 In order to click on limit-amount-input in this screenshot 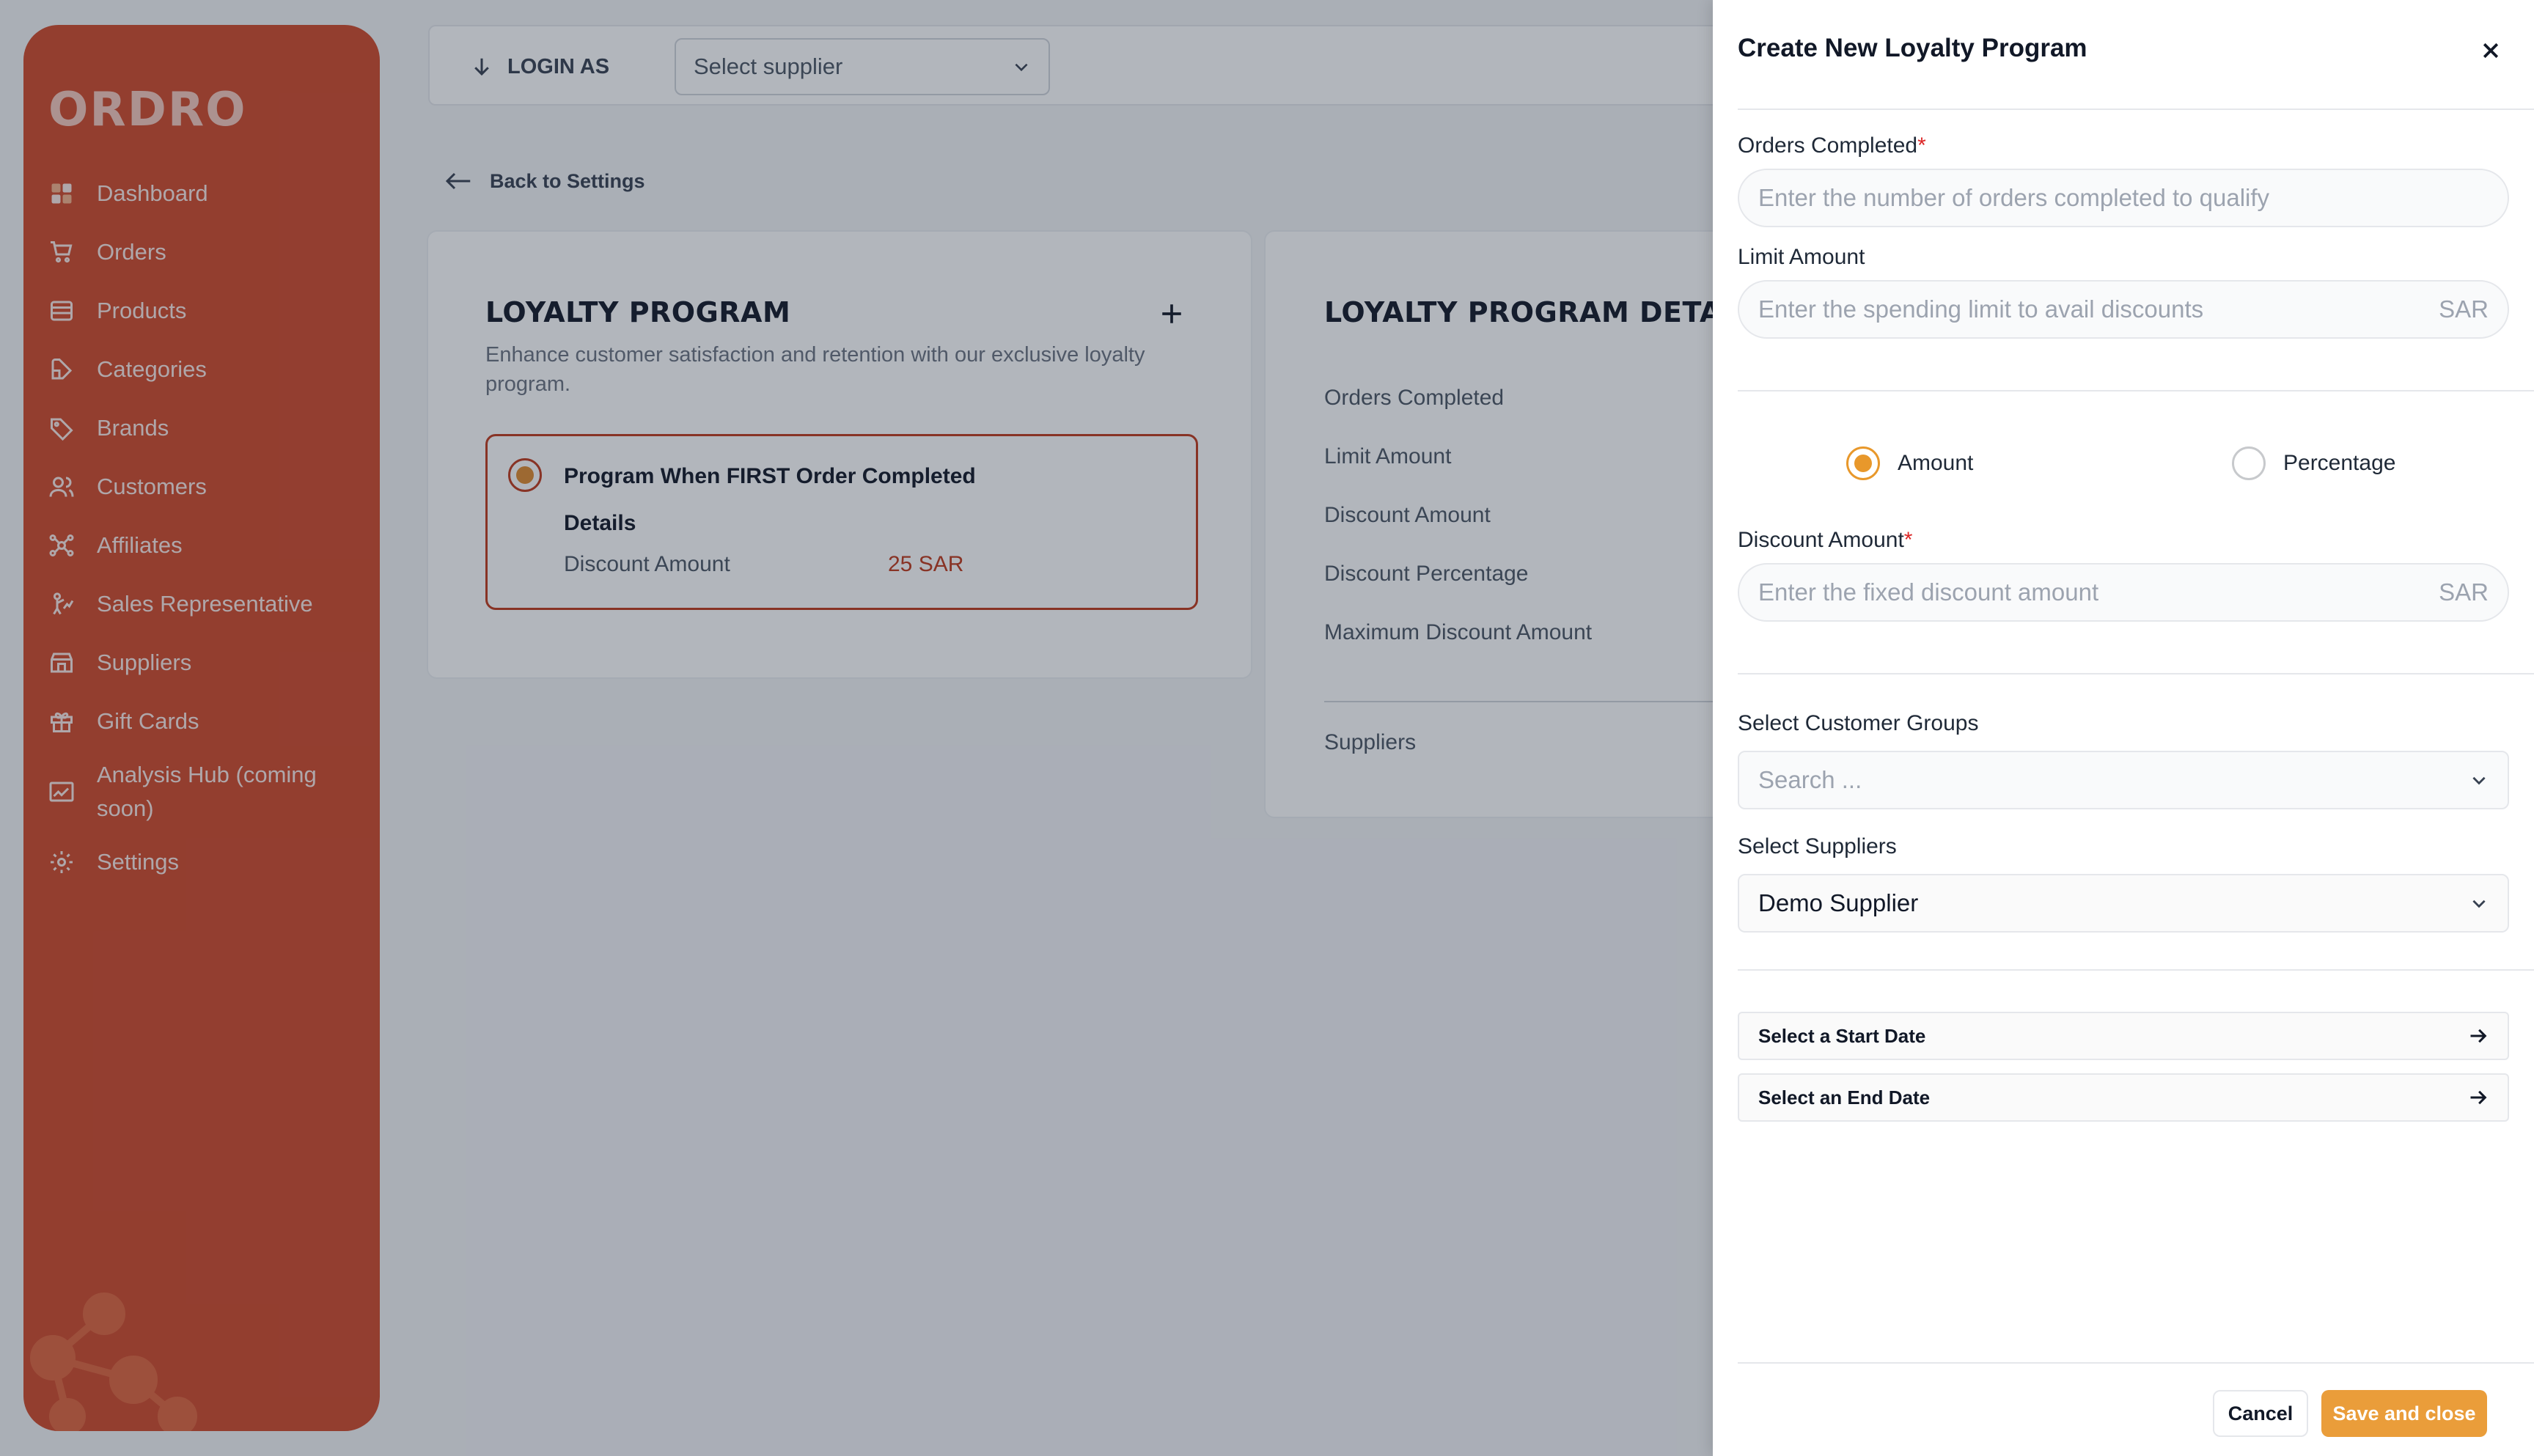, I will do `click(2091, 309)`.